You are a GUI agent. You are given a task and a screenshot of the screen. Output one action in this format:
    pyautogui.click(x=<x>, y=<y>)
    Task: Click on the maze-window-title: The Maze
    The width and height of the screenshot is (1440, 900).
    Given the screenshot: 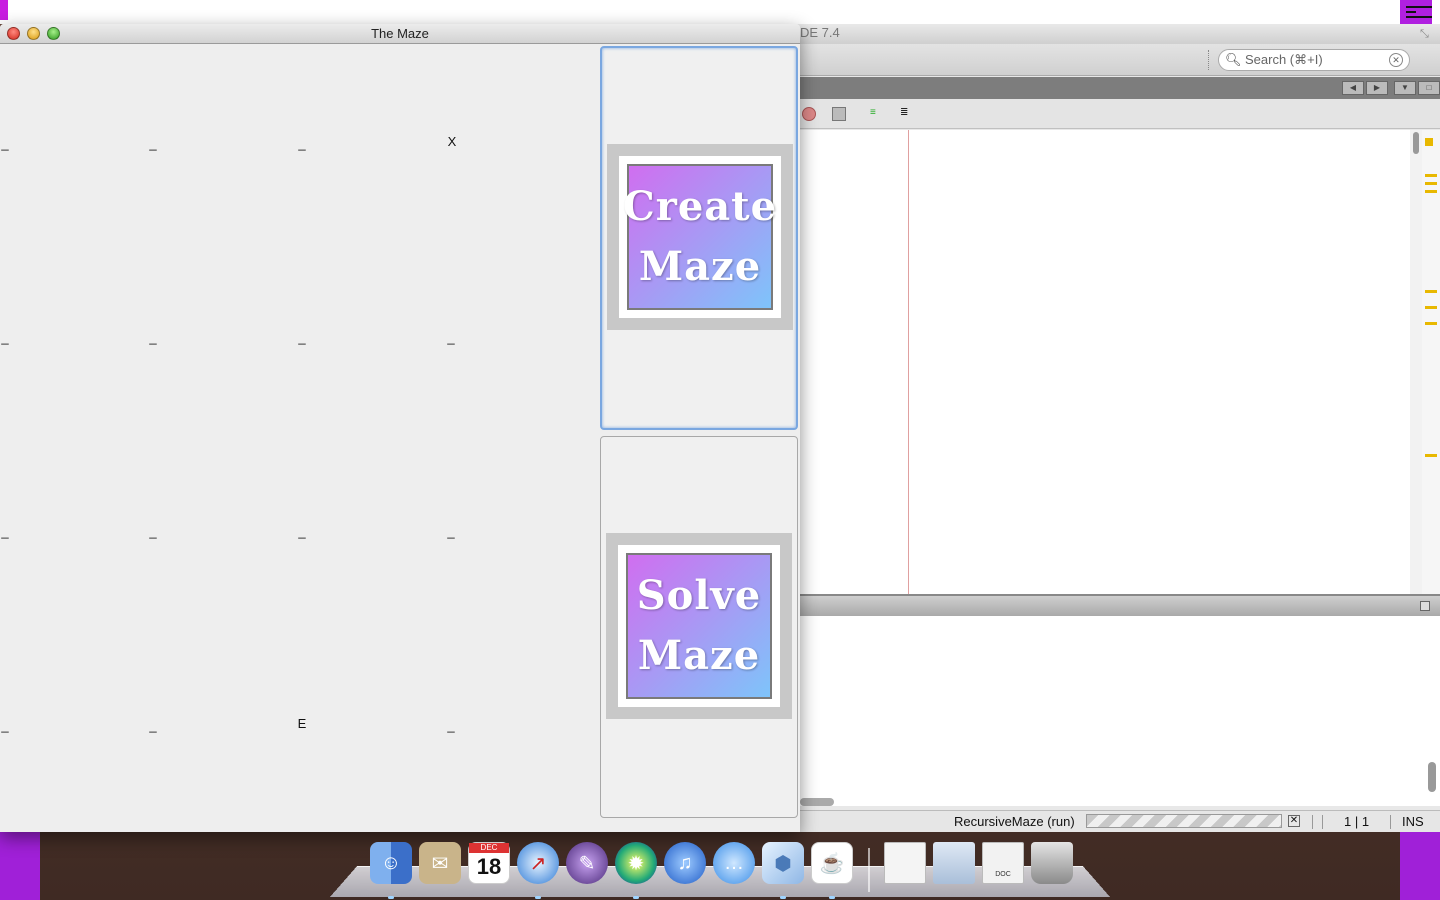 What is the action you would take?
    pyautogui.click(x=400, y=33)
    